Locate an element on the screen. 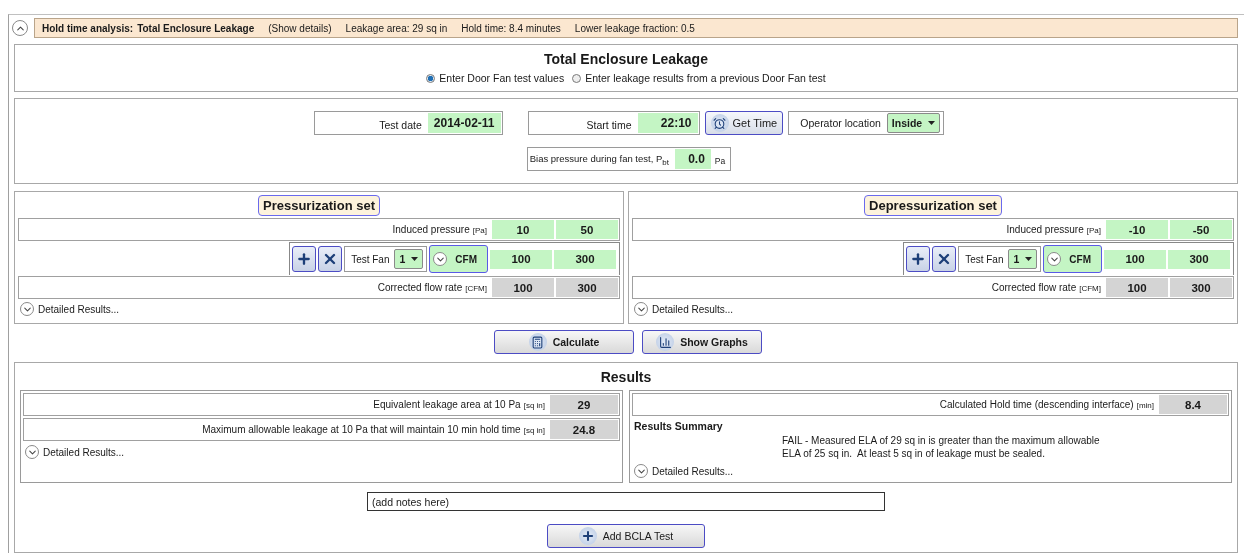  summary-title: Hold time analysis: is located at coordinates (88, 28).